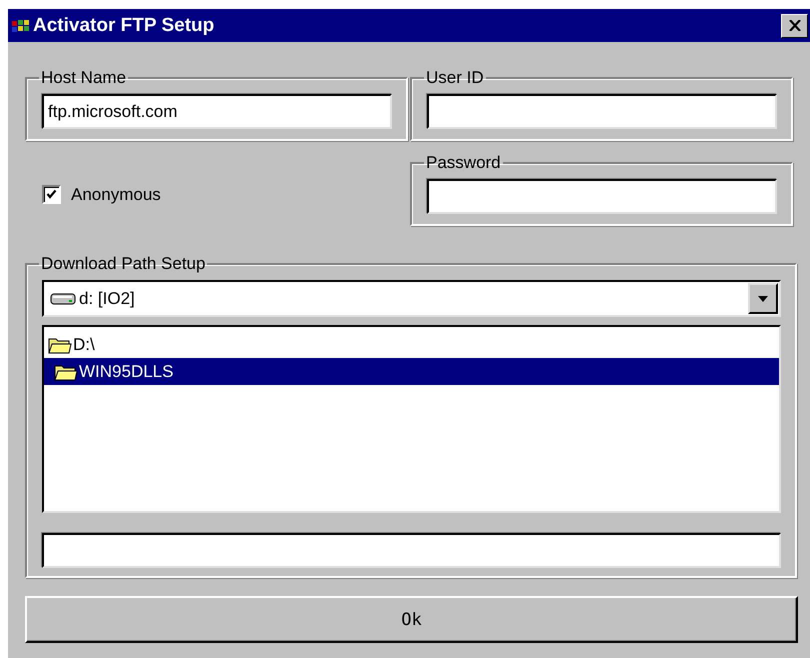 This screenshot has height=658, width=810. I want to click on anonymous-checkbox, so click(51, 194).